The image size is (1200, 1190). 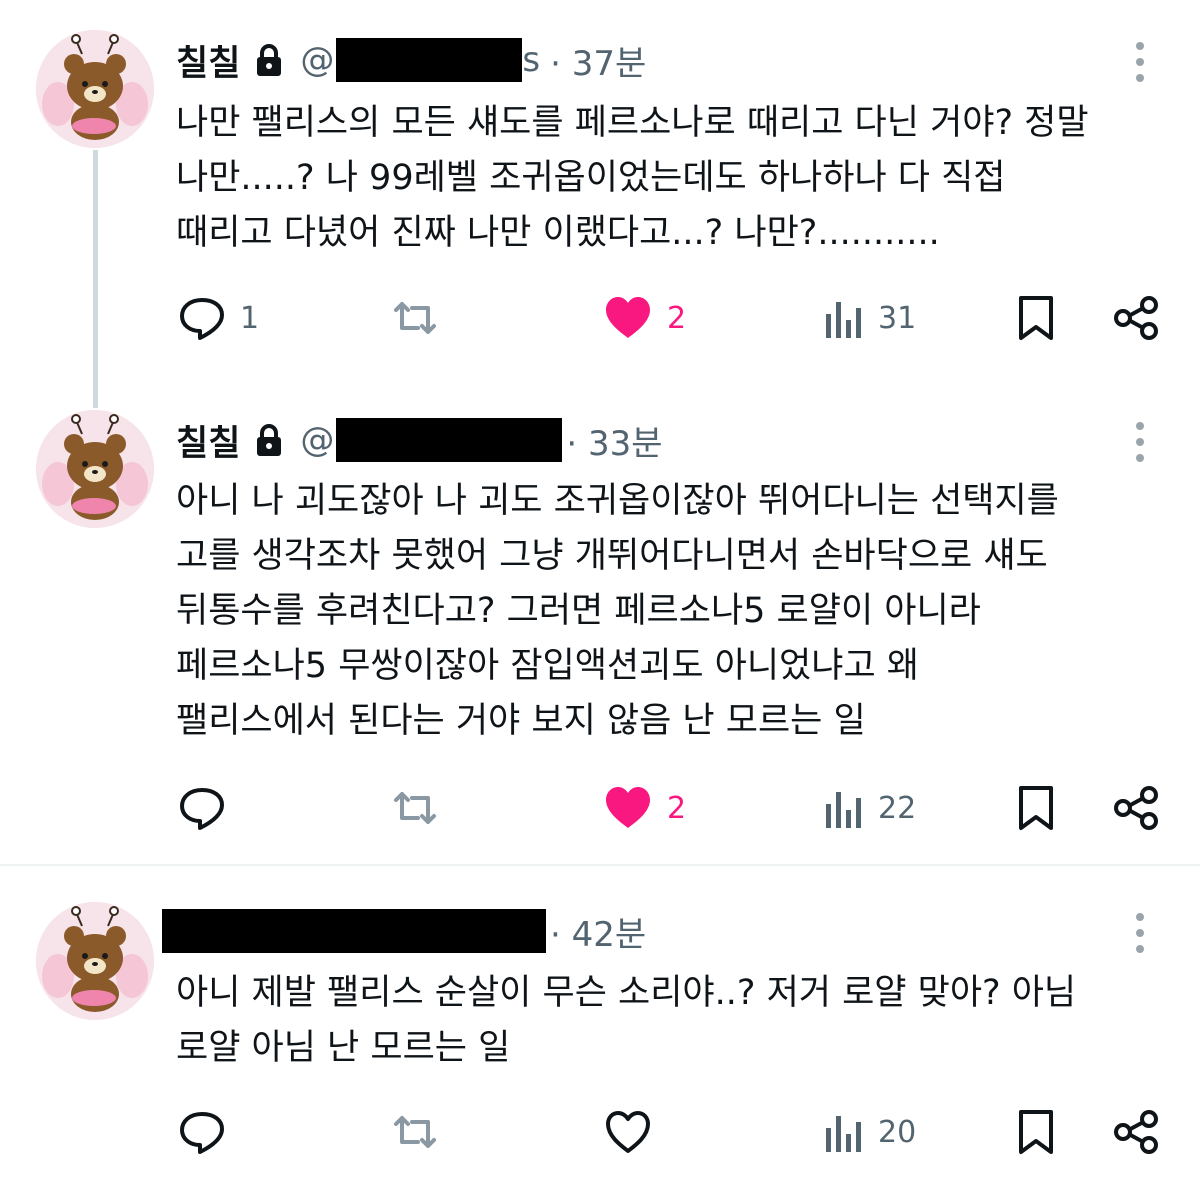 I want to click on like-button, so click(x=635, y=1132).